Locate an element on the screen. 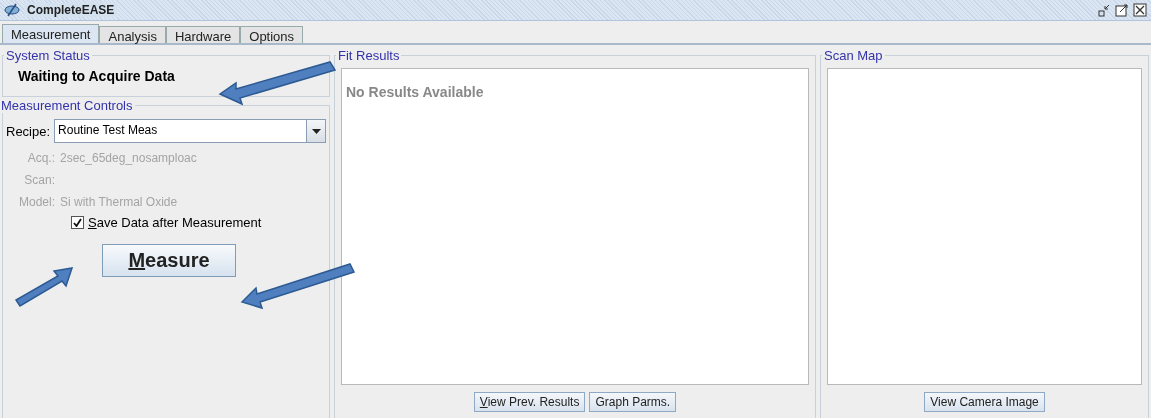 Image resolution: width=1151 pixels, height=418 pixels. group-title: Scan Map is located at coordinates (853, 55).